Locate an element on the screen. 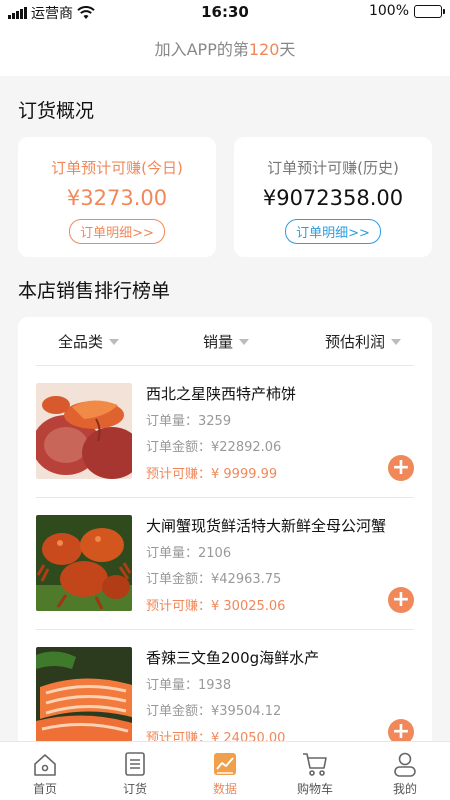  sort-bar: 全品类 销量 预估利润 is located at coordinates (225, 341).